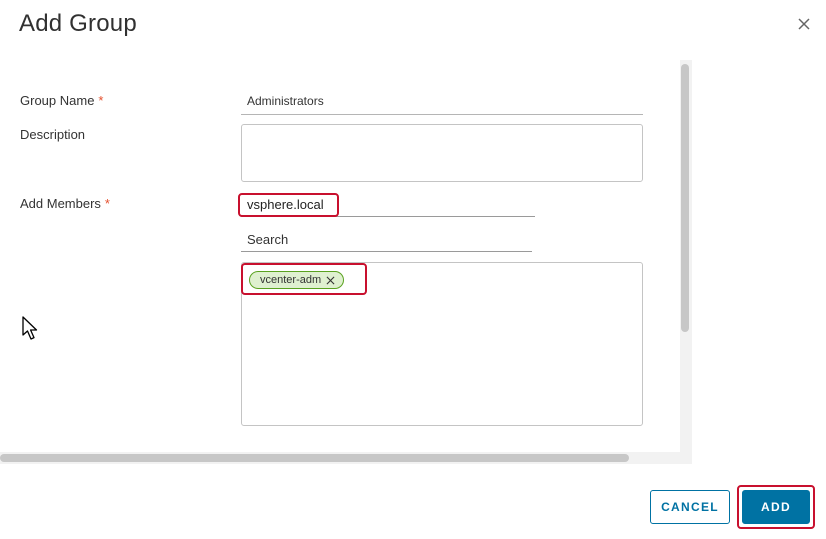  I want to click on add-members-label-text: Add Members, so click(60, 203).